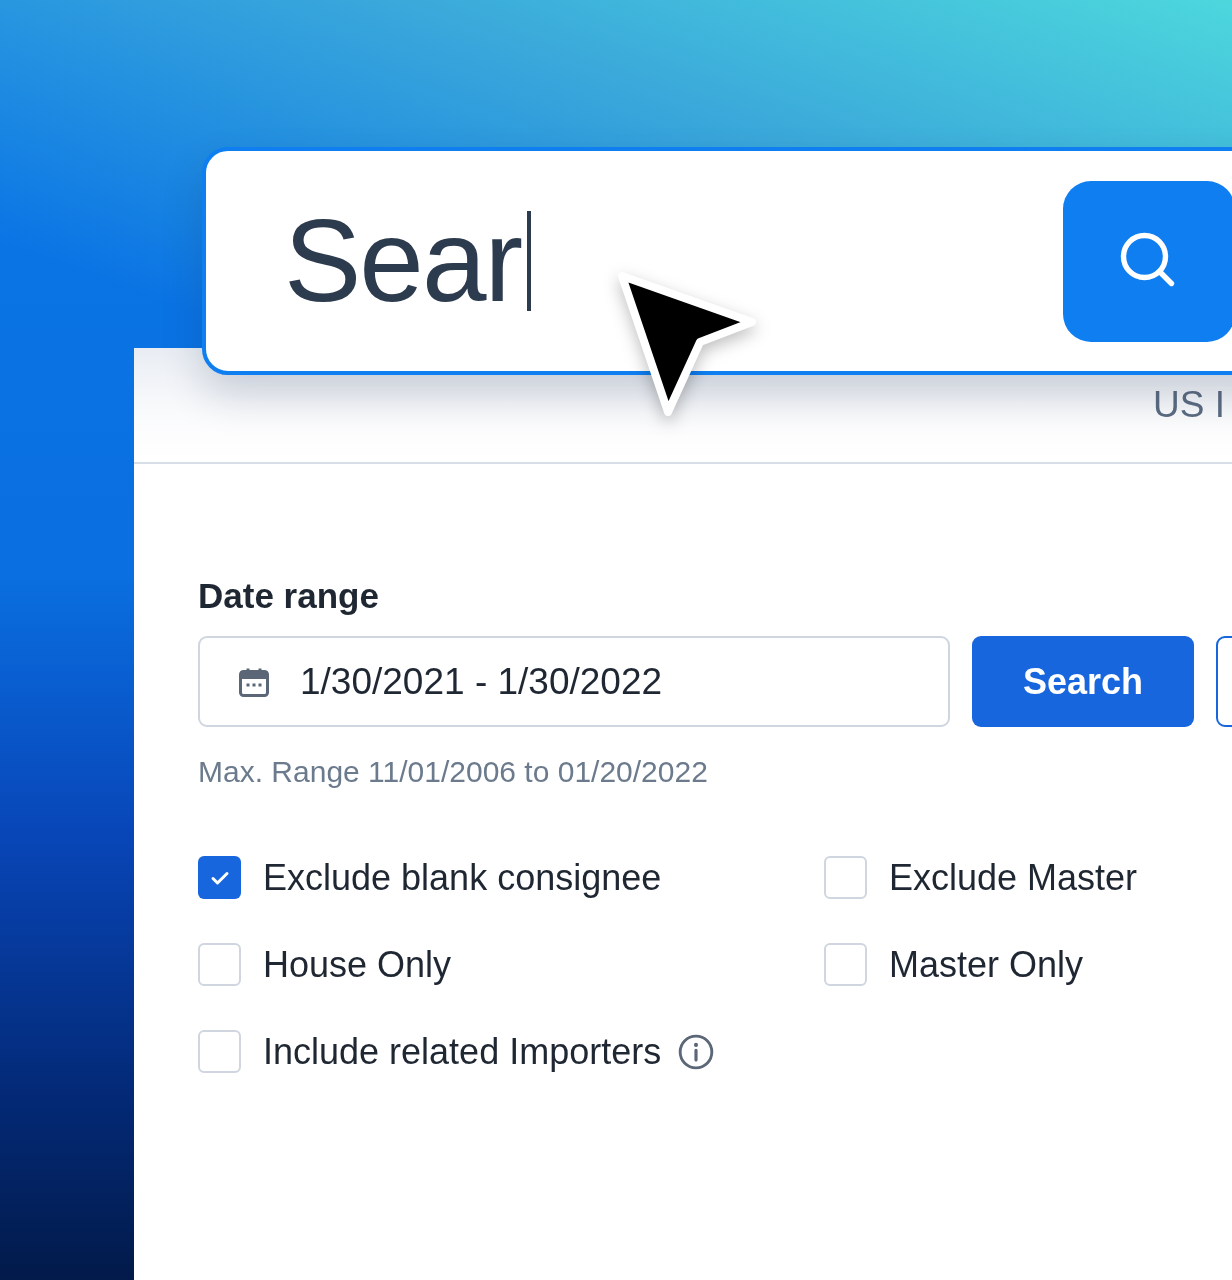 The image size is (1232, 1280). What do you see at coordinates (403, 261) in the screenshot?
I see `search-text: Sear` at bounding box center [403, 261].